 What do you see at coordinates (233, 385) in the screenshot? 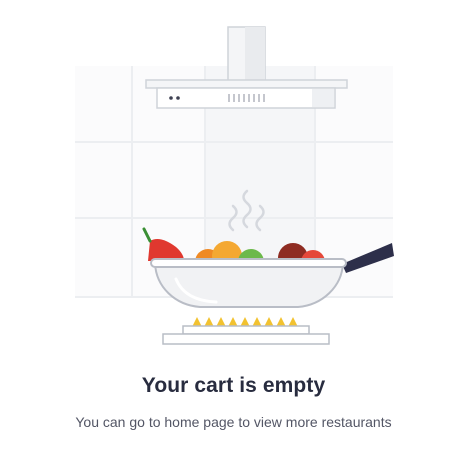
I see `empty-cart-title: Your cart is empty` at bounding box center [233, 385].